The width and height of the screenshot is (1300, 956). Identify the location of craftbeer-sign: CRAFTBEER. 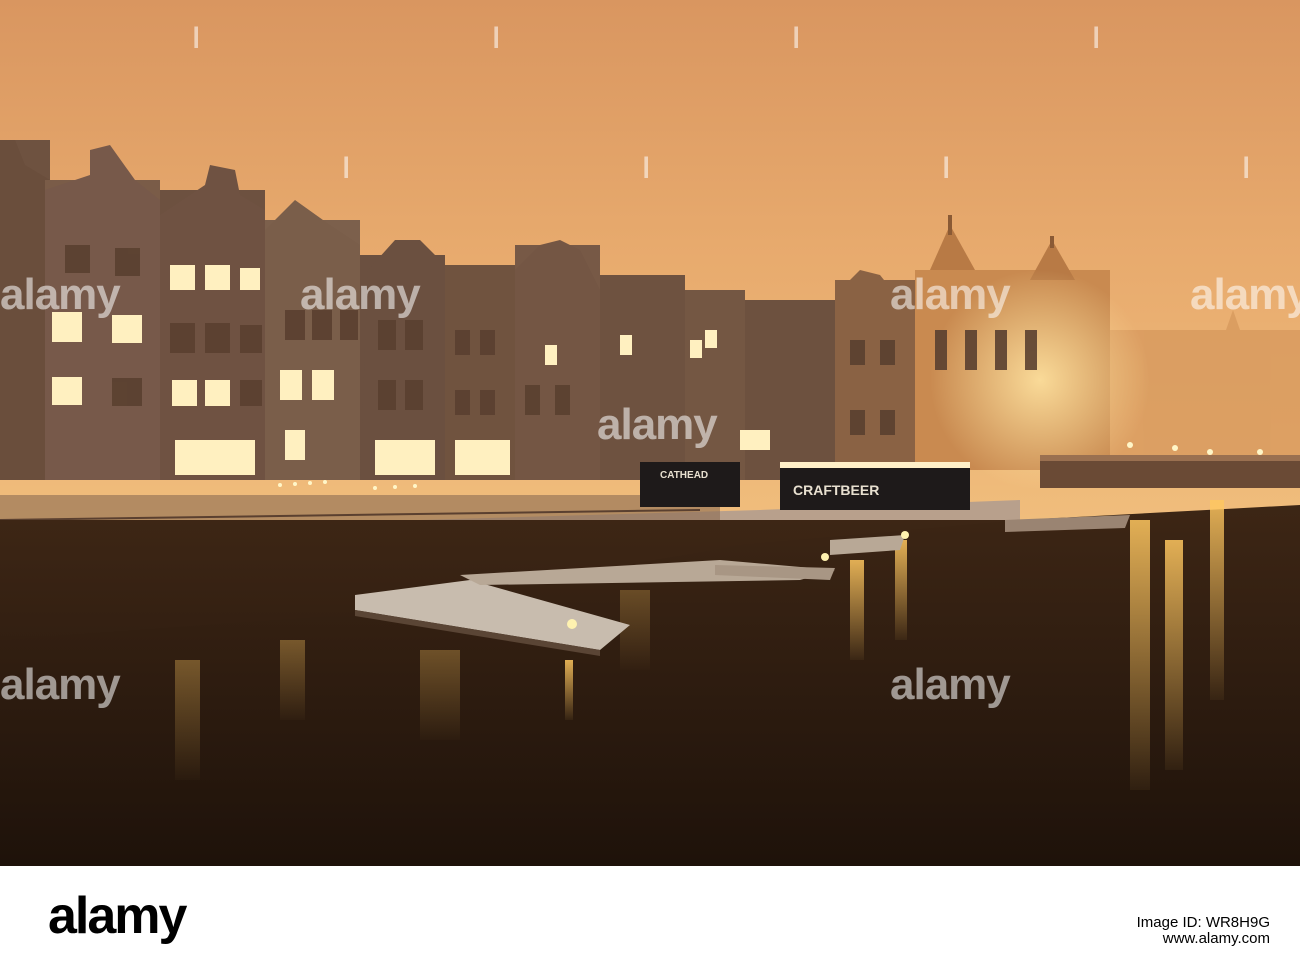
(836, 490).